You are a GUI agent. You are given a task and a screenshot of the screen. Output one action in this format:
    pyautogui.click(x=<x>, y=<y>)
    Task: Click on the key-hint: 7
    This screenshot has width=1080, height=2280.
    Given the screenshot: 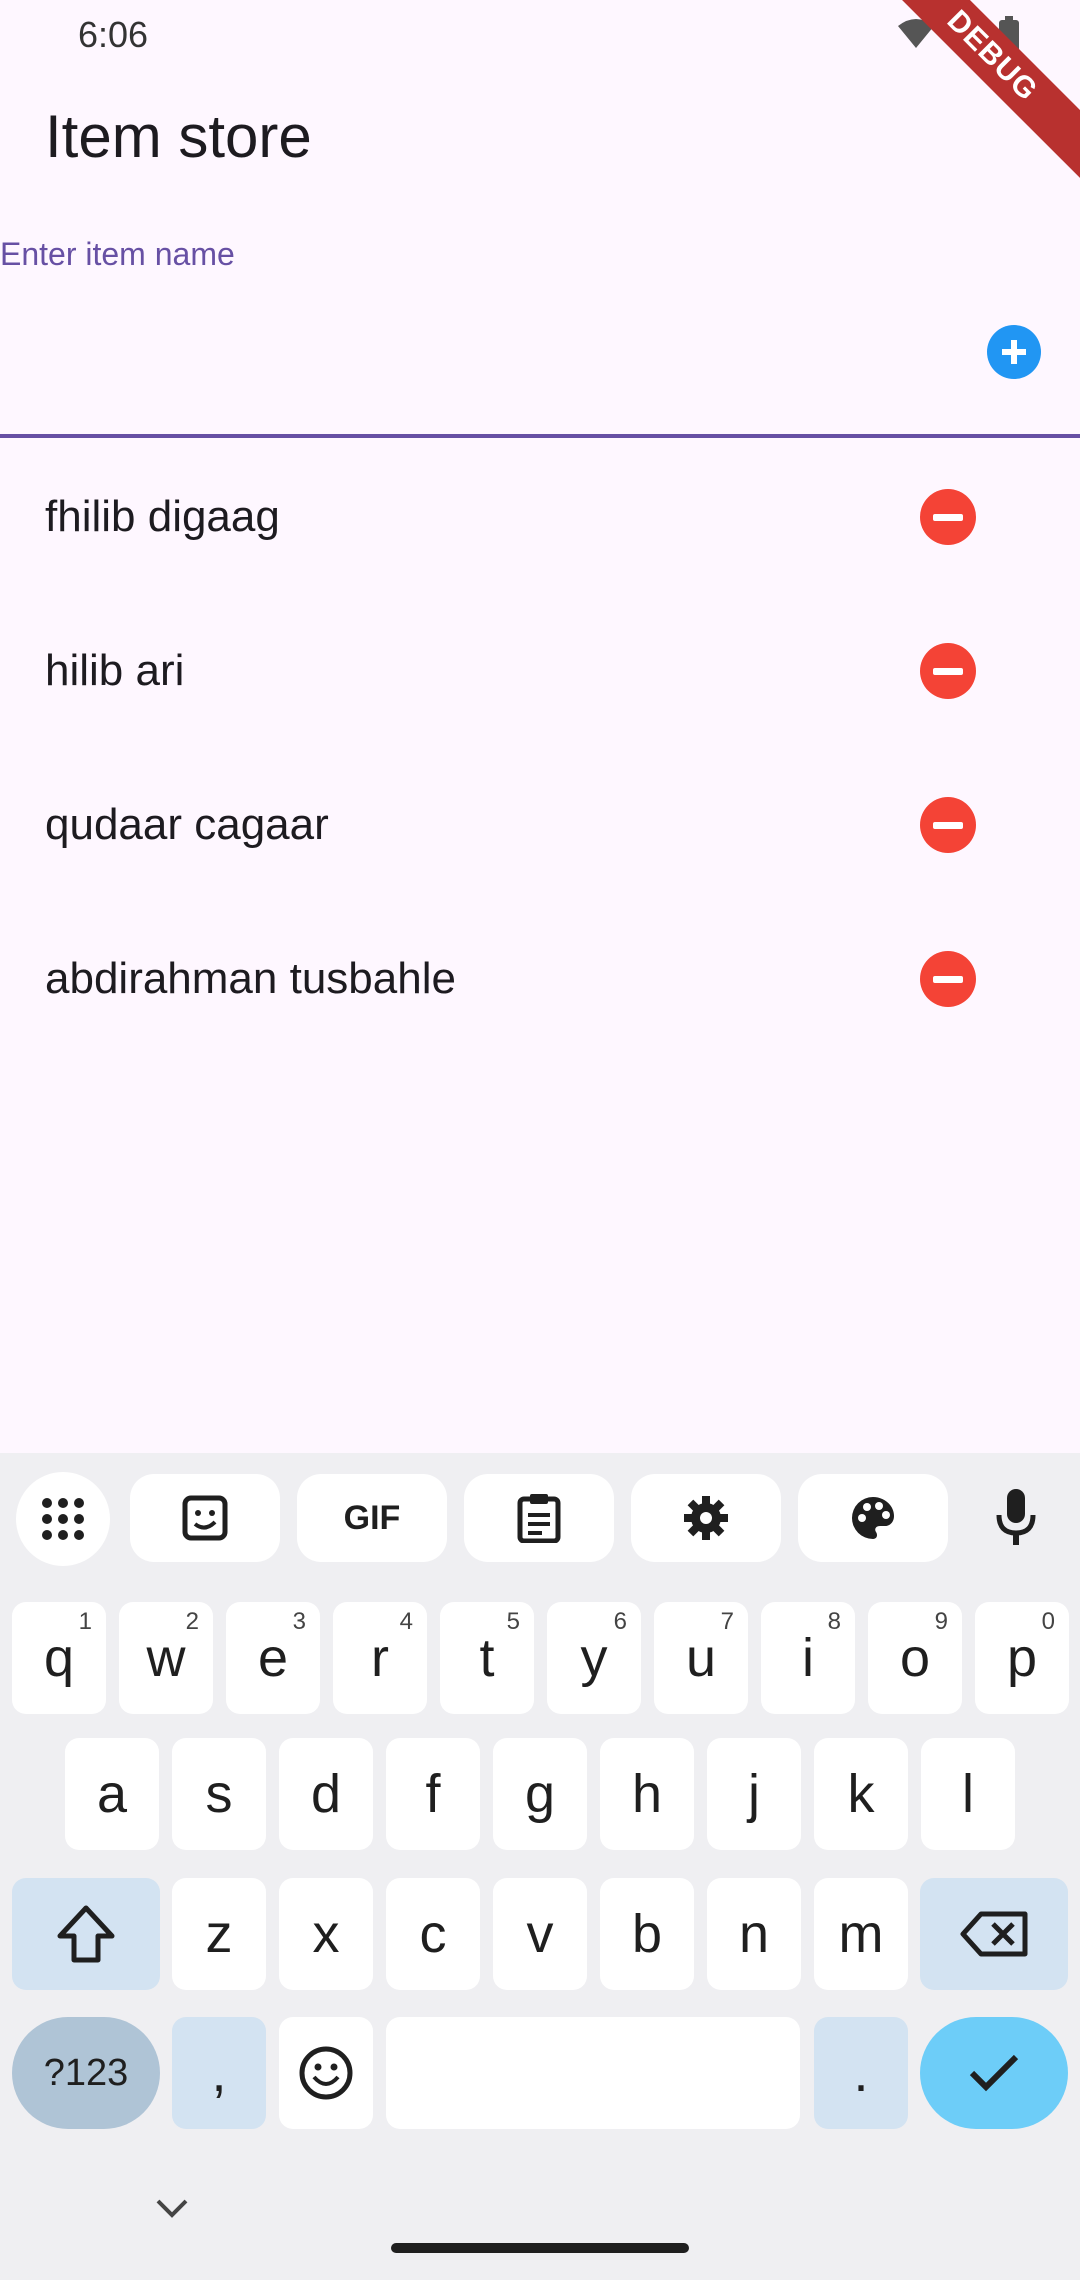 What is the action you would take?
    pyautogui.click(x=727, y=1621)
    